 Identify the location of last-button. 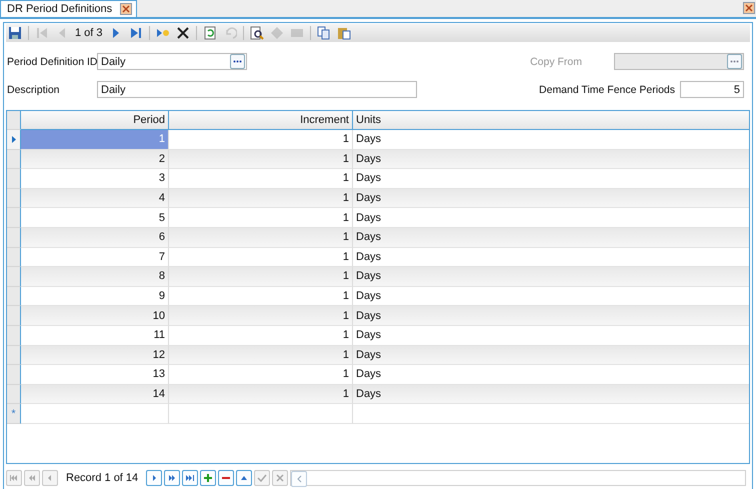
(190, 478).